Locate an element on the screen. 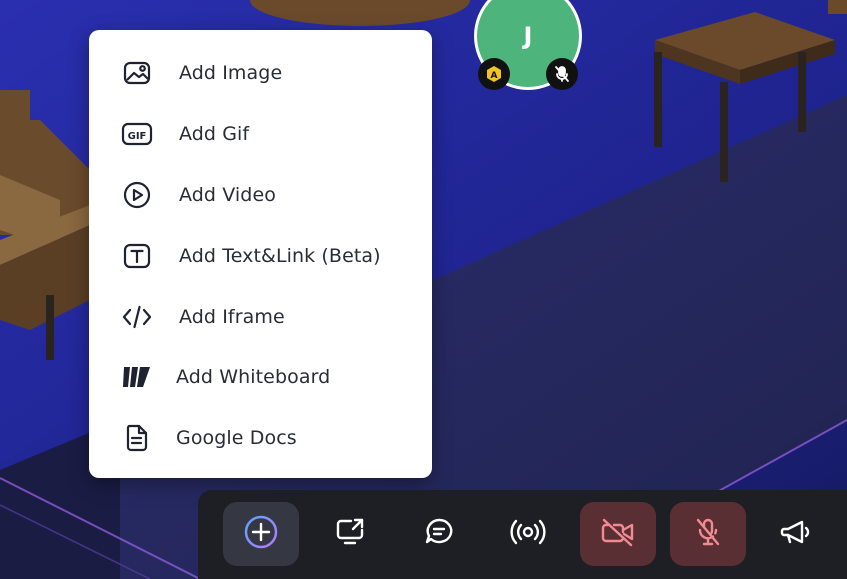  broadcast-button is located at coordinates (528, 534).